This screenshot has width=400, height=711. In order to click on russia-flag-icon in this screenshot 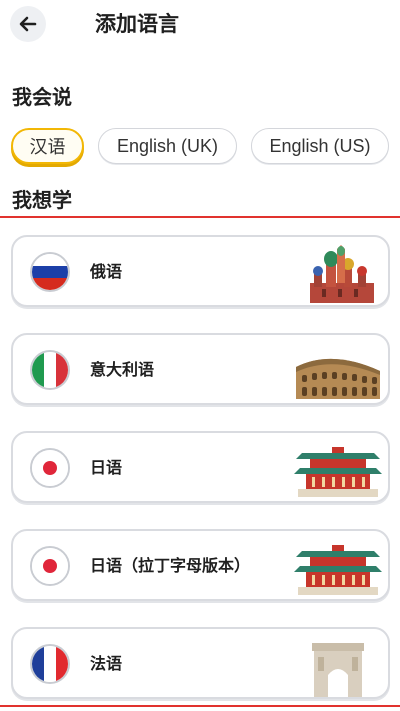, I will do `click(50, 272)`.